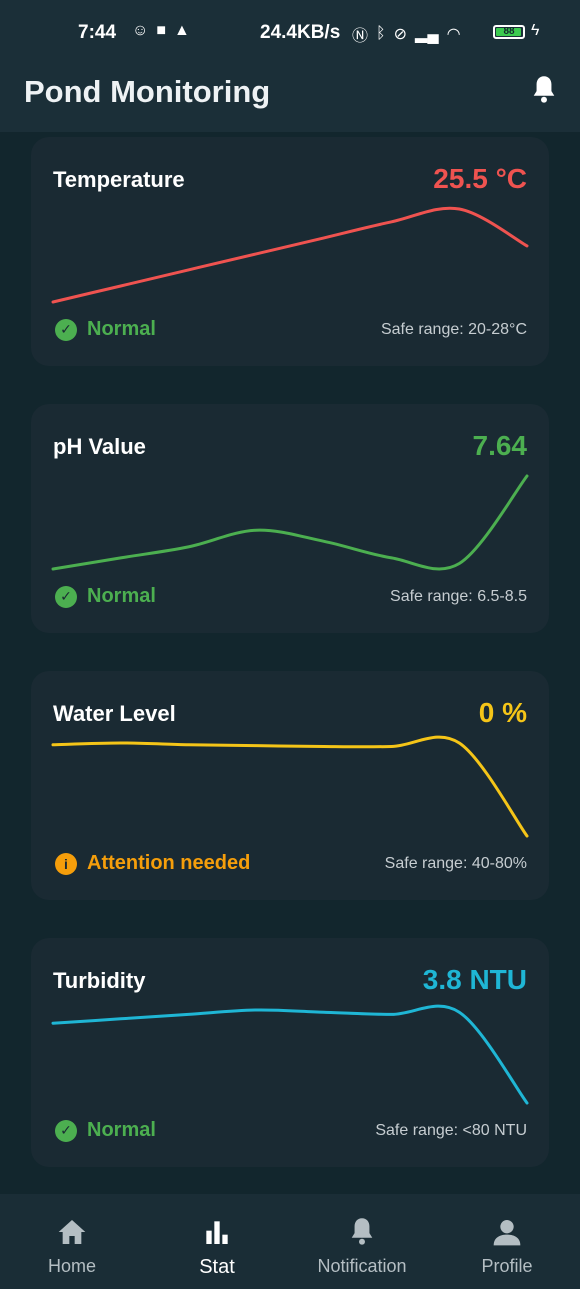 This screenshot has height=1289, width=580. Describe the element at coordinates (99, 446) in the screenshot. I see `ph-title: pH Value` at that location.